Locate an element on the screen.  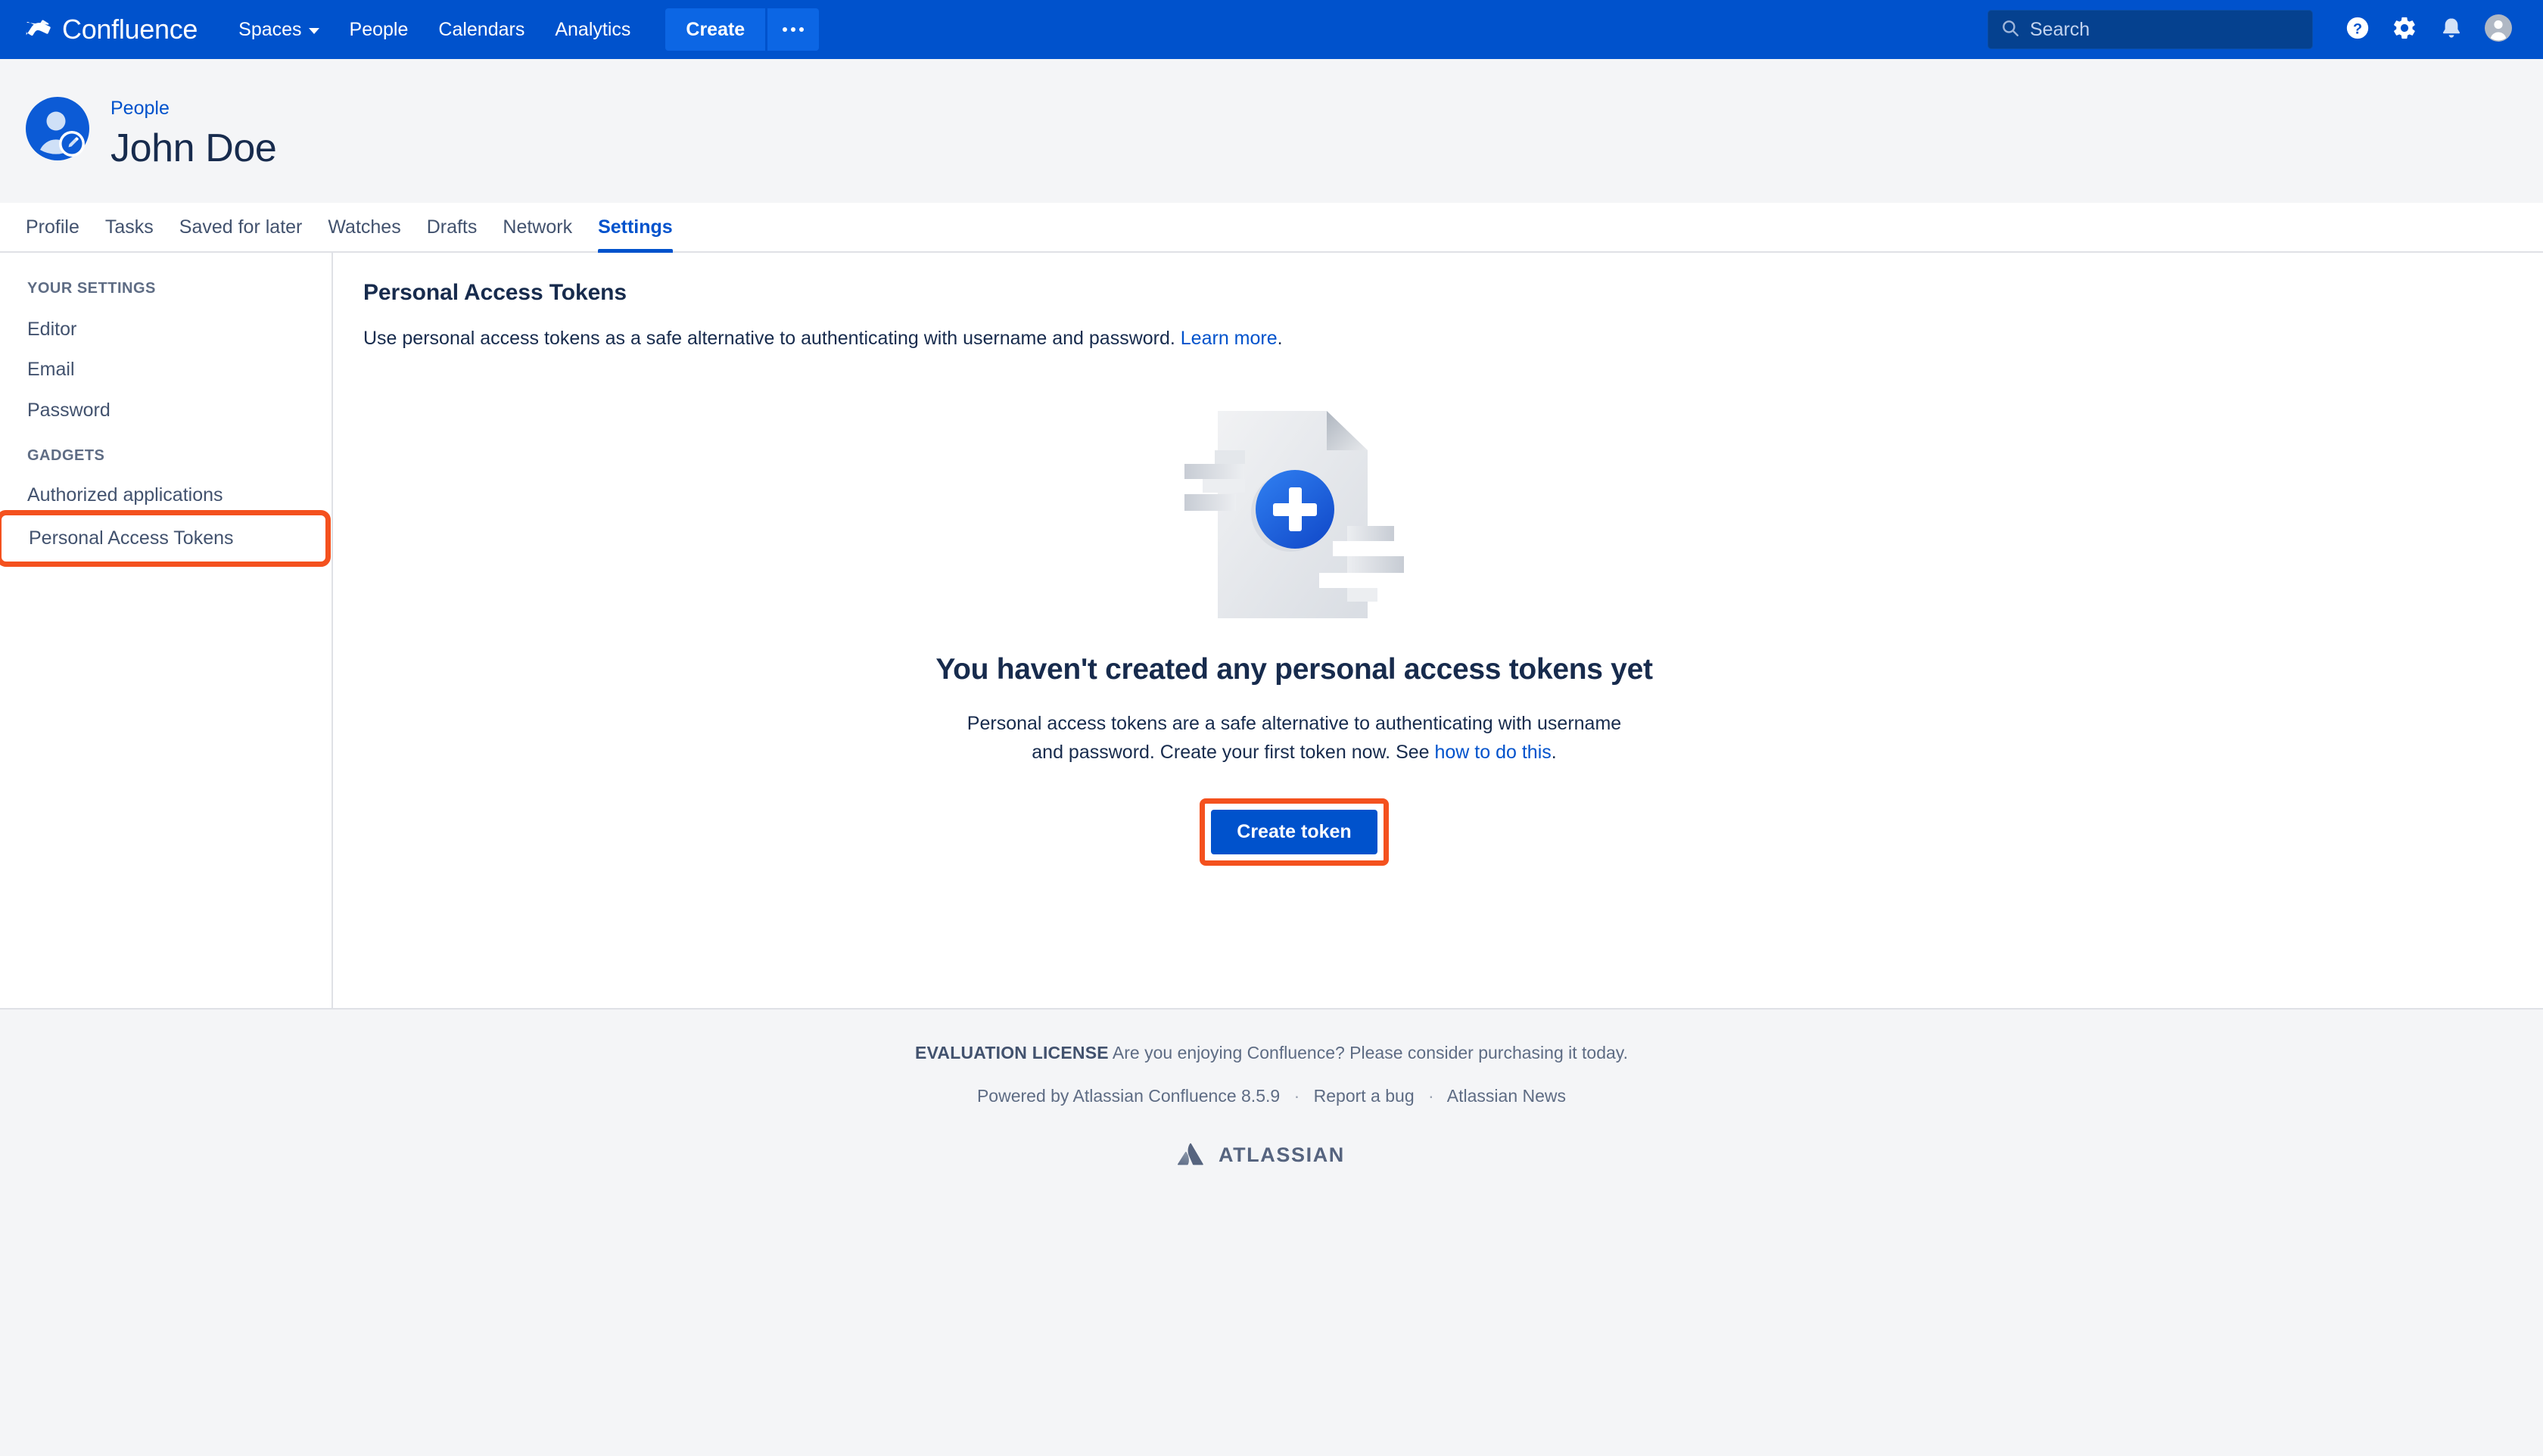
chevron-down-icon is located at coordinates (313, 31).